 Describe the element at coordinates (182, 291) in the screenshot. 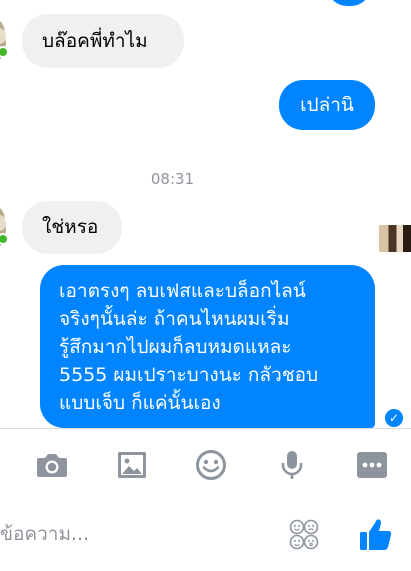

I see `message-text-line: เอาตรงๆ ลบเฟสและบล็อกไลน์` at that location.